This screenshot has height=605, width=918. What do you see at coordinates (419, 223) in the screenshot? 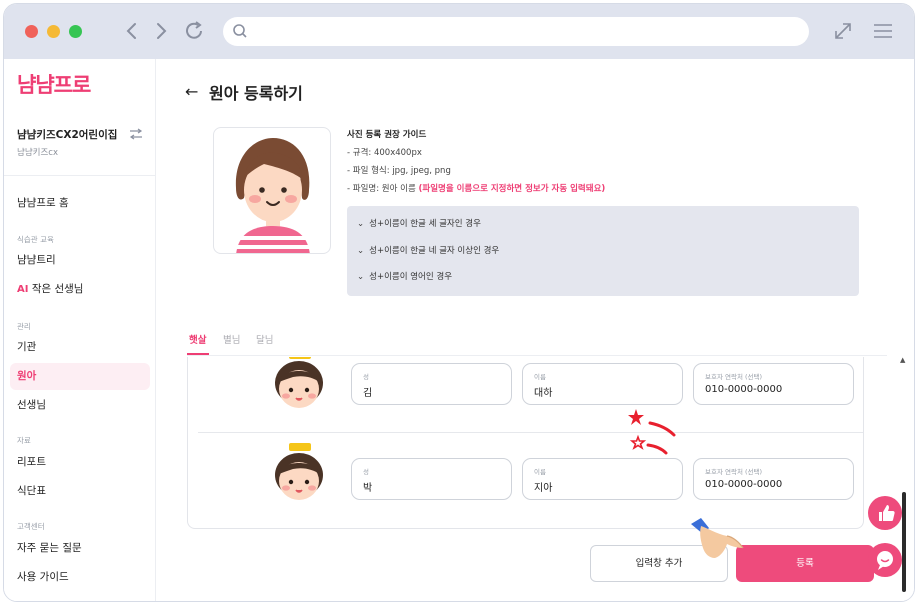
I see `accordion-item-3-char: ⌄ 성+이름이 한글 세 글자인 경우` at bounding box center [419, 223].